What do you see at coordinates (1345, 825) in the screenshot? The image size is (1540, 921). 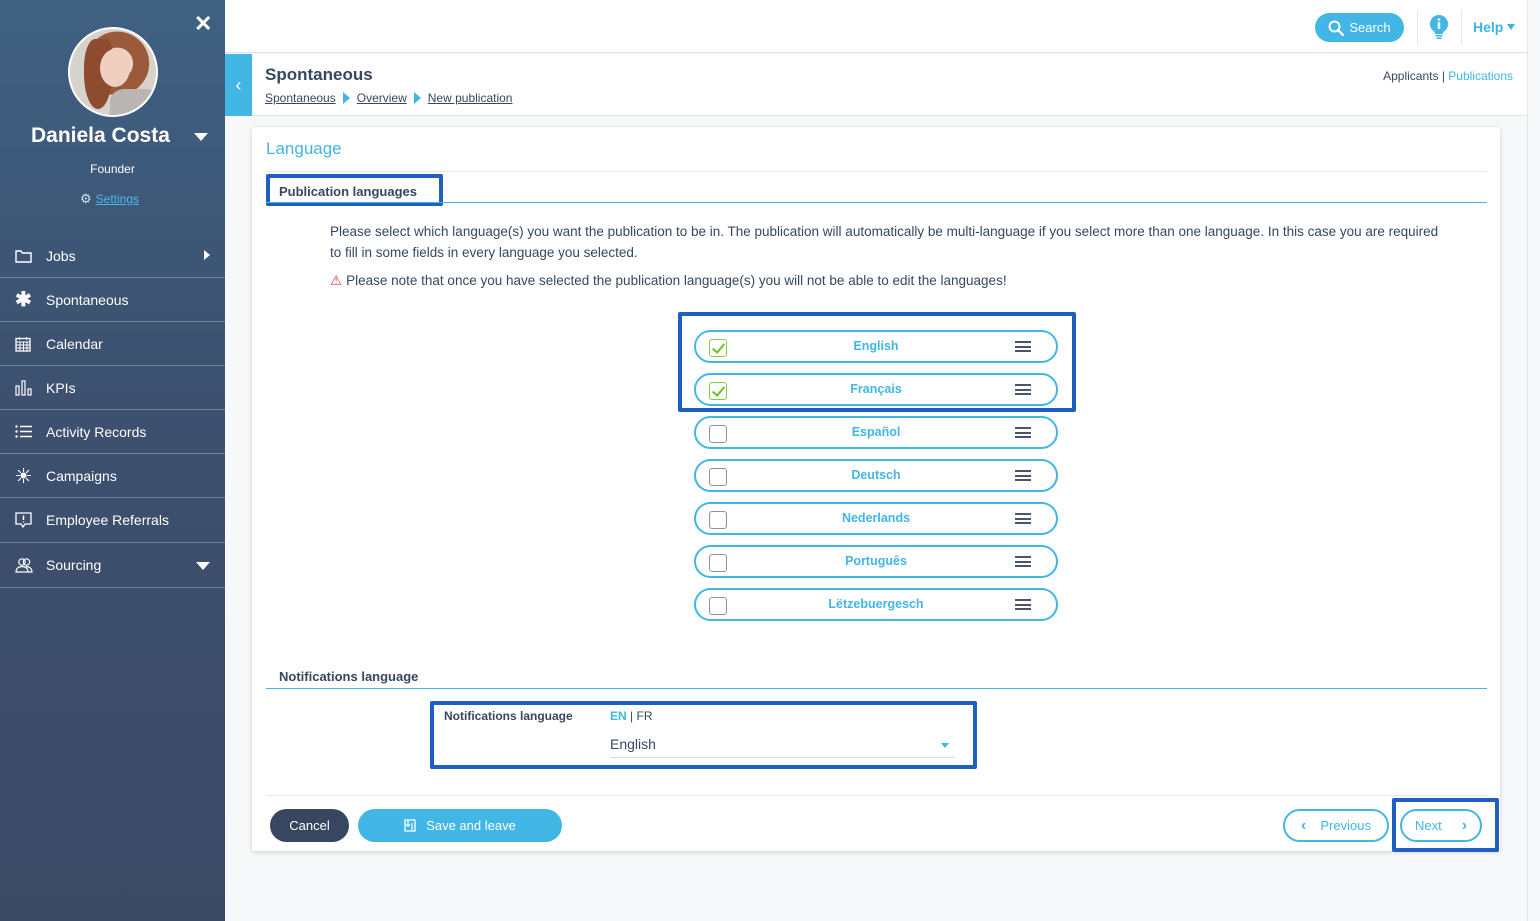 I see `previous-label: Previous` at bounding box center [1345, 825].